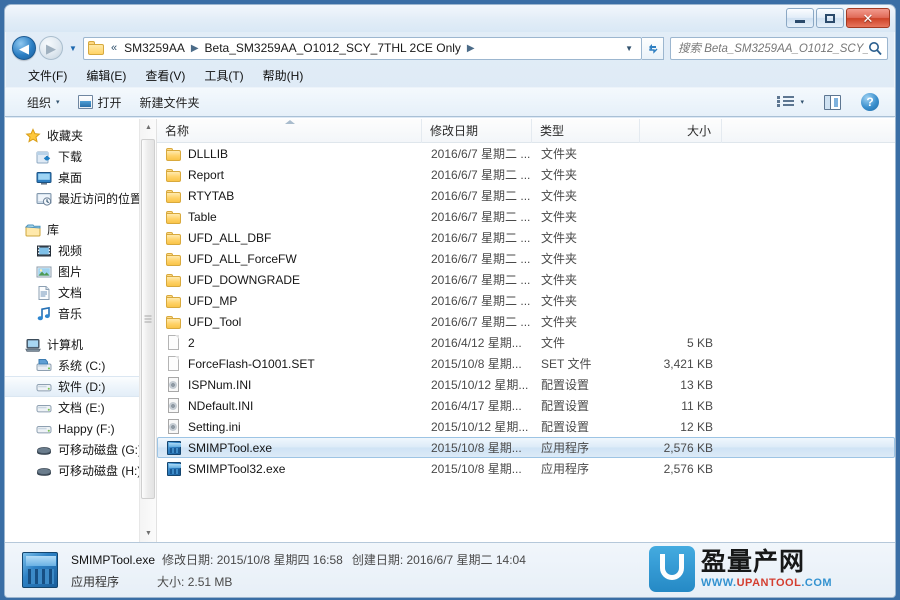  I want to click on sidebar-item-drive-g: 可移动磁盘 (G:), so click(80, 449).